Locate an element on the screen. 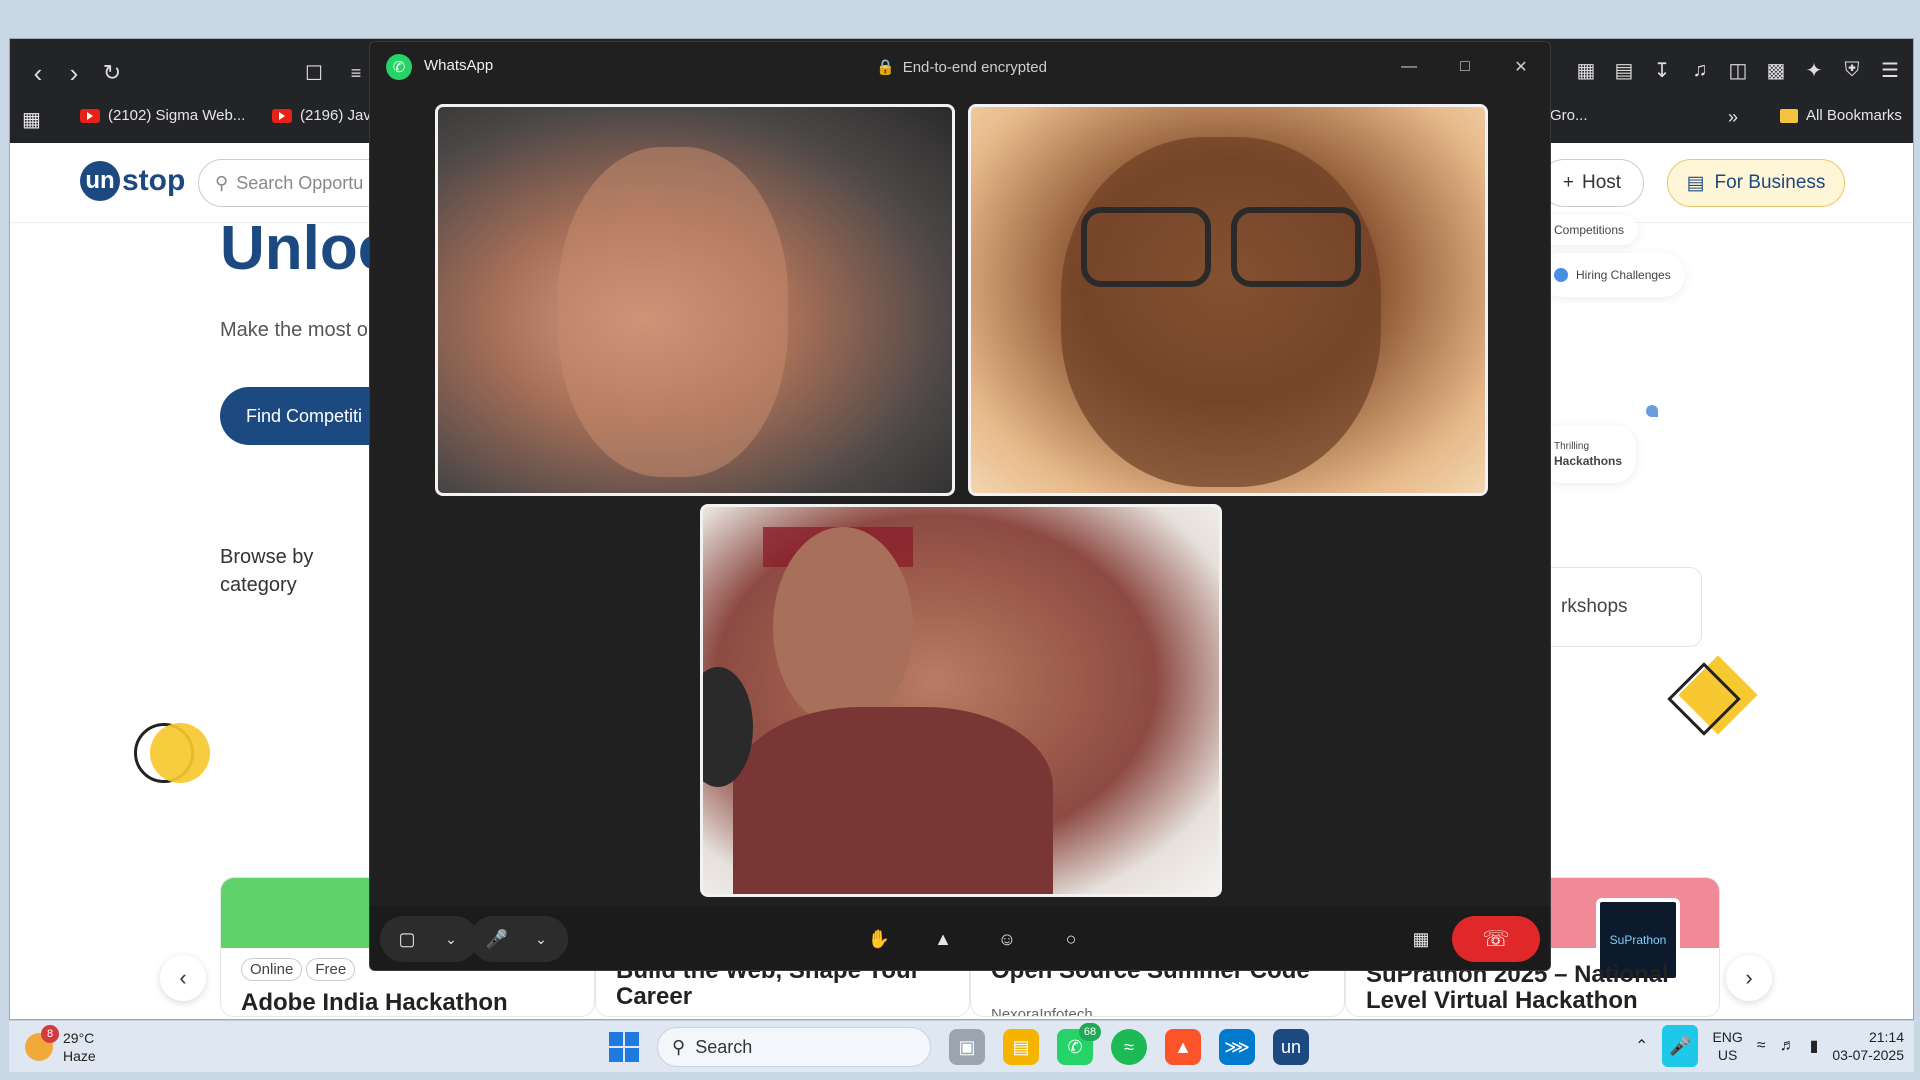  battery-icon: ▮ is located at coordinates (1814, 1046).